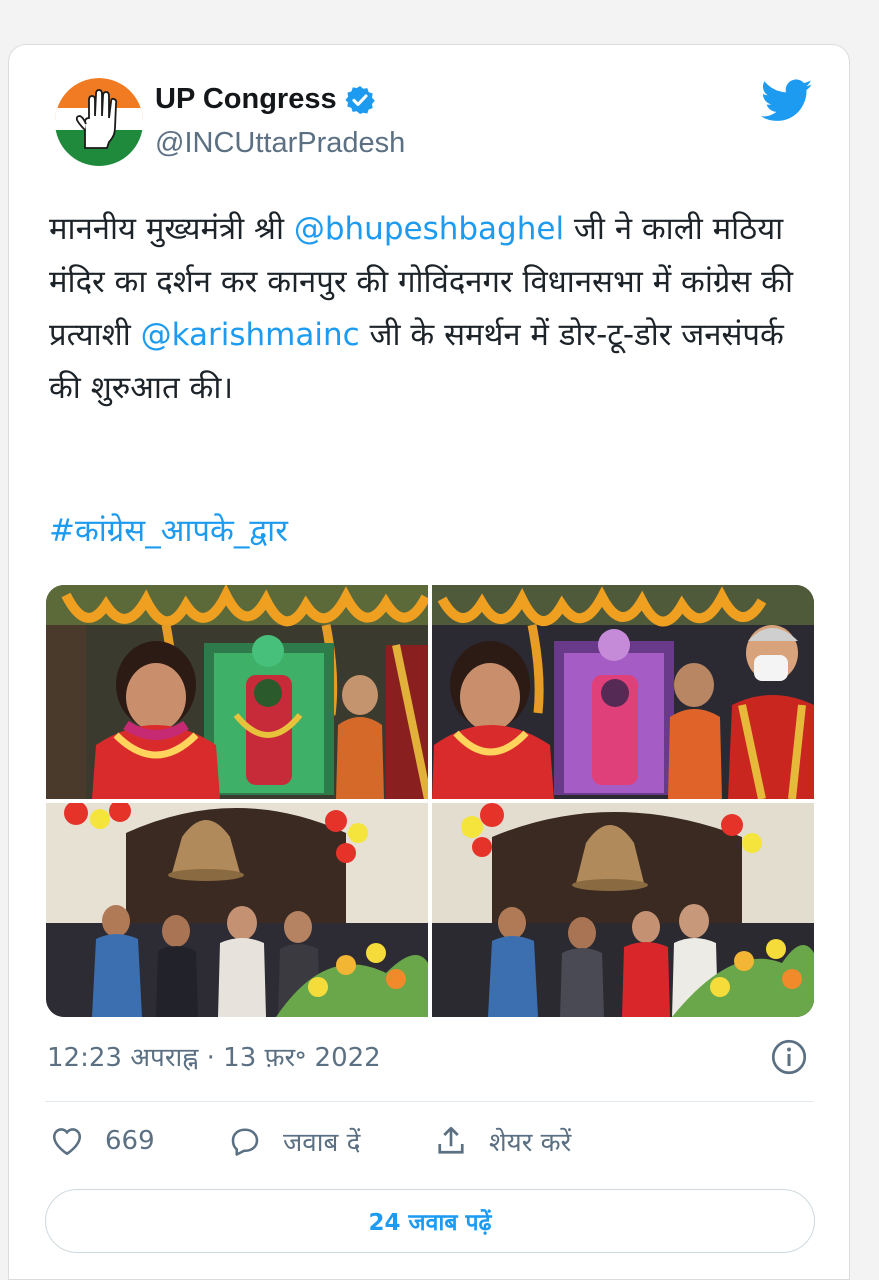 This screenshot has height=1280, width=879. What do you see at coordinates (67, 1142) in the screenshot?
I see `heart-icon` at bounding box center [67, 1142].